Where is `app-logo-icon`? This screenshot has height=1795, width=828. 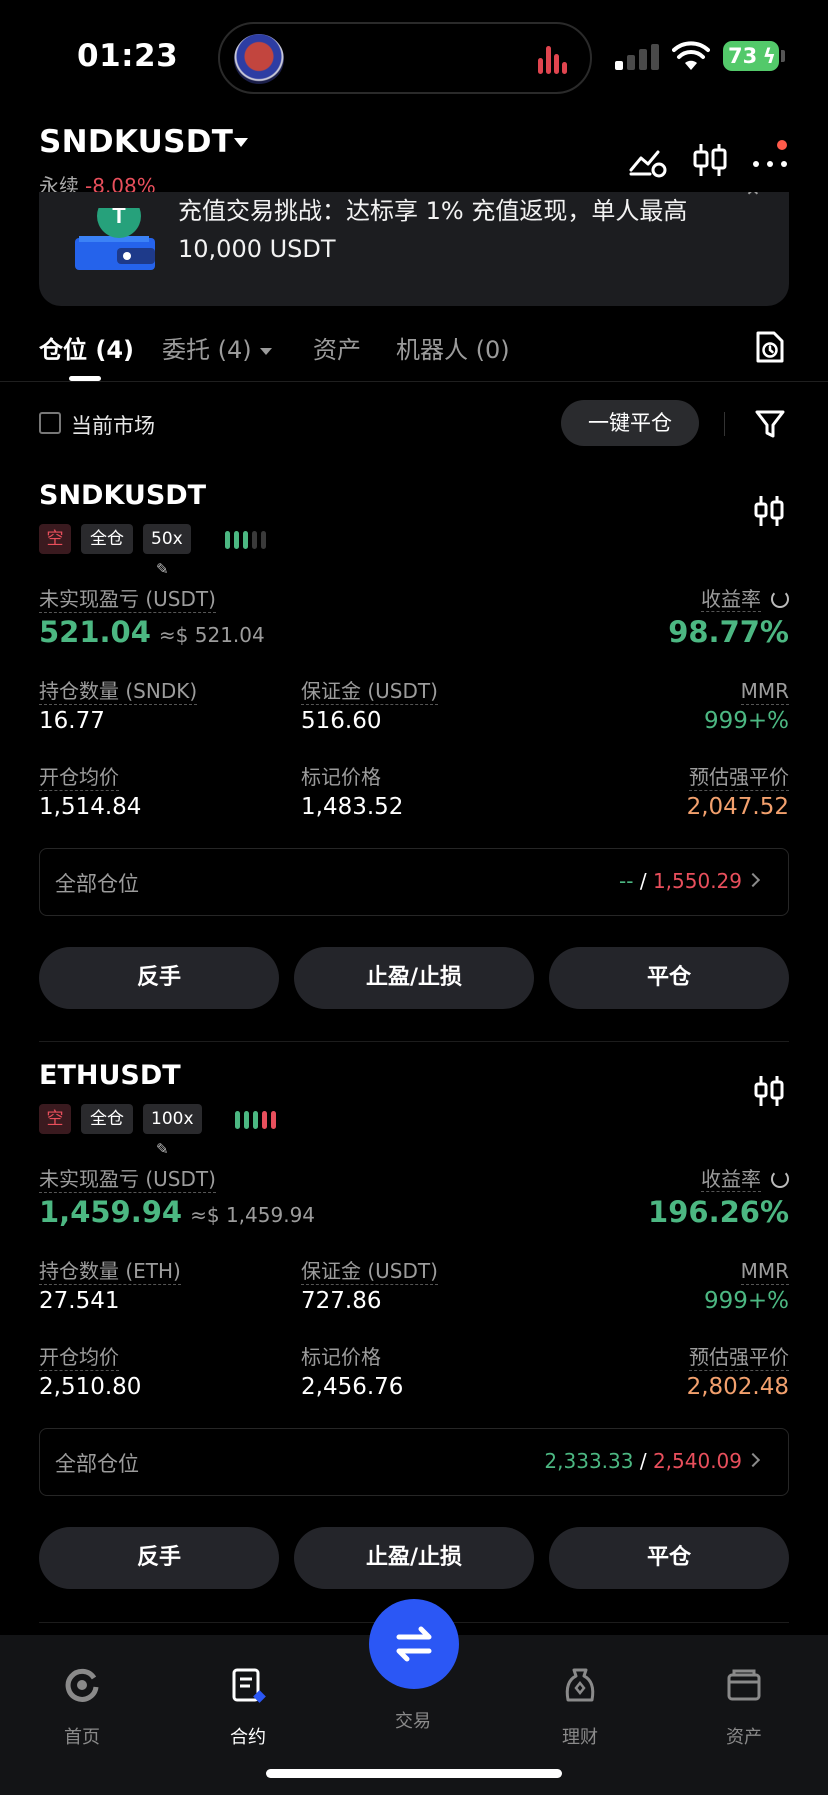
app-logo-icon is located at coordinates (259, 59).